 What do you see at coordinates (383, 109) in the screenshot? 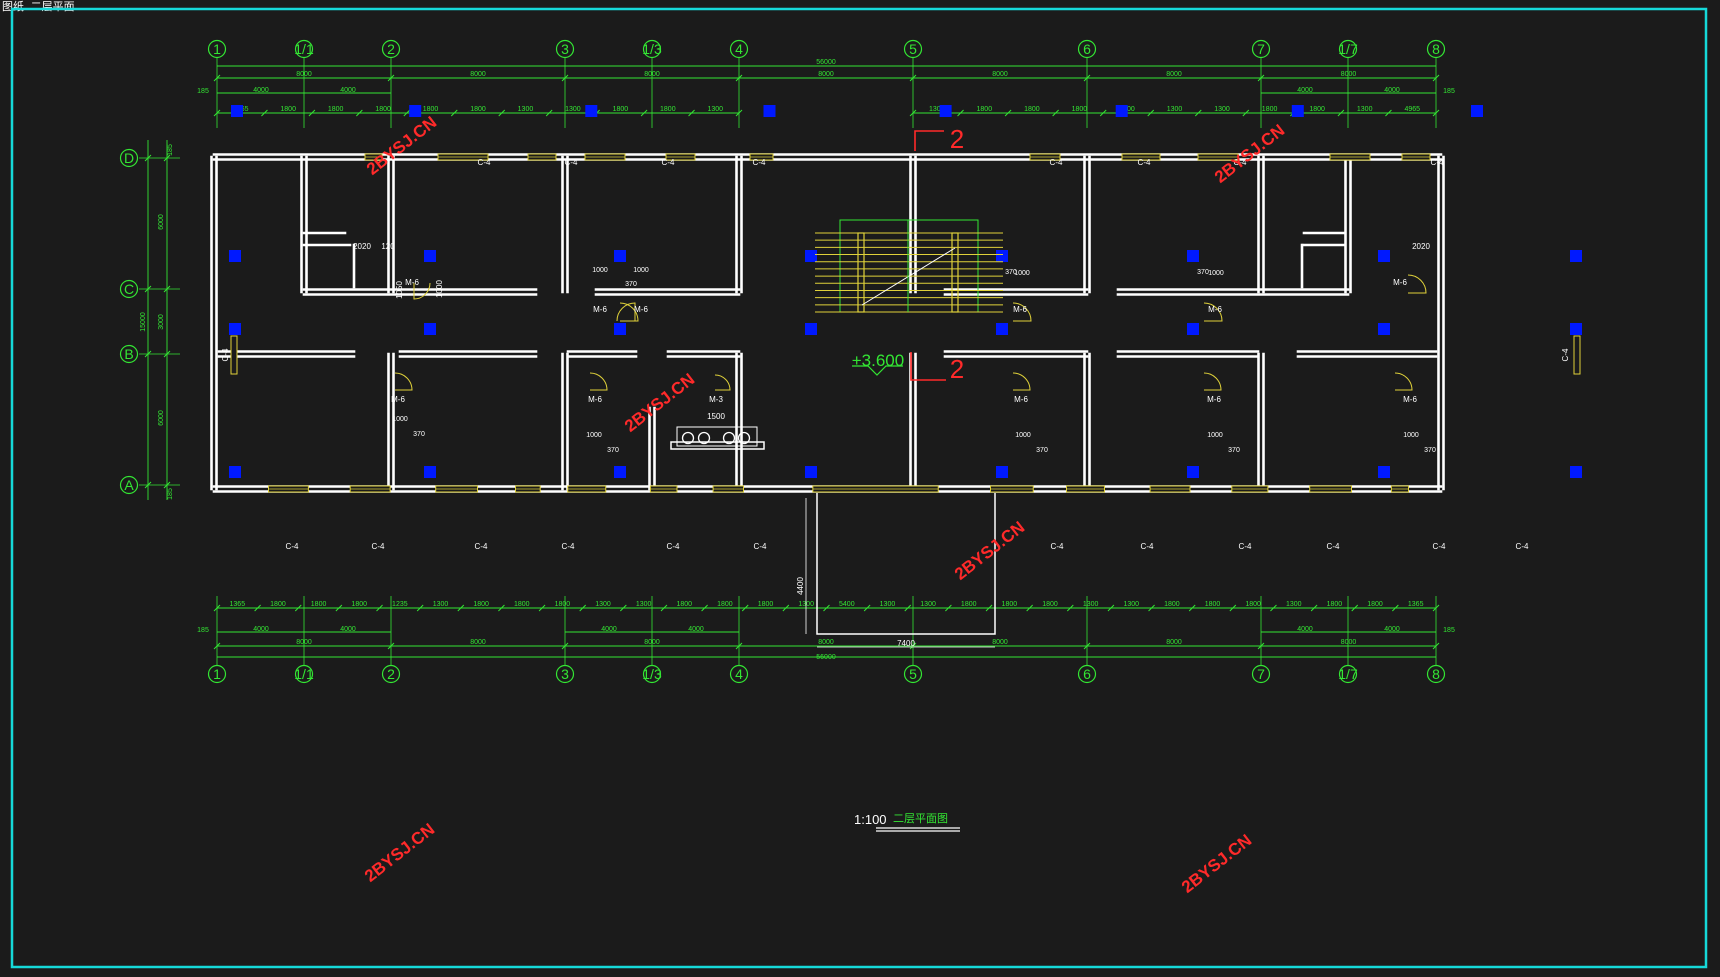
I see `detail-dim-top-left-3: 1800` at bounding box center [383, 109].